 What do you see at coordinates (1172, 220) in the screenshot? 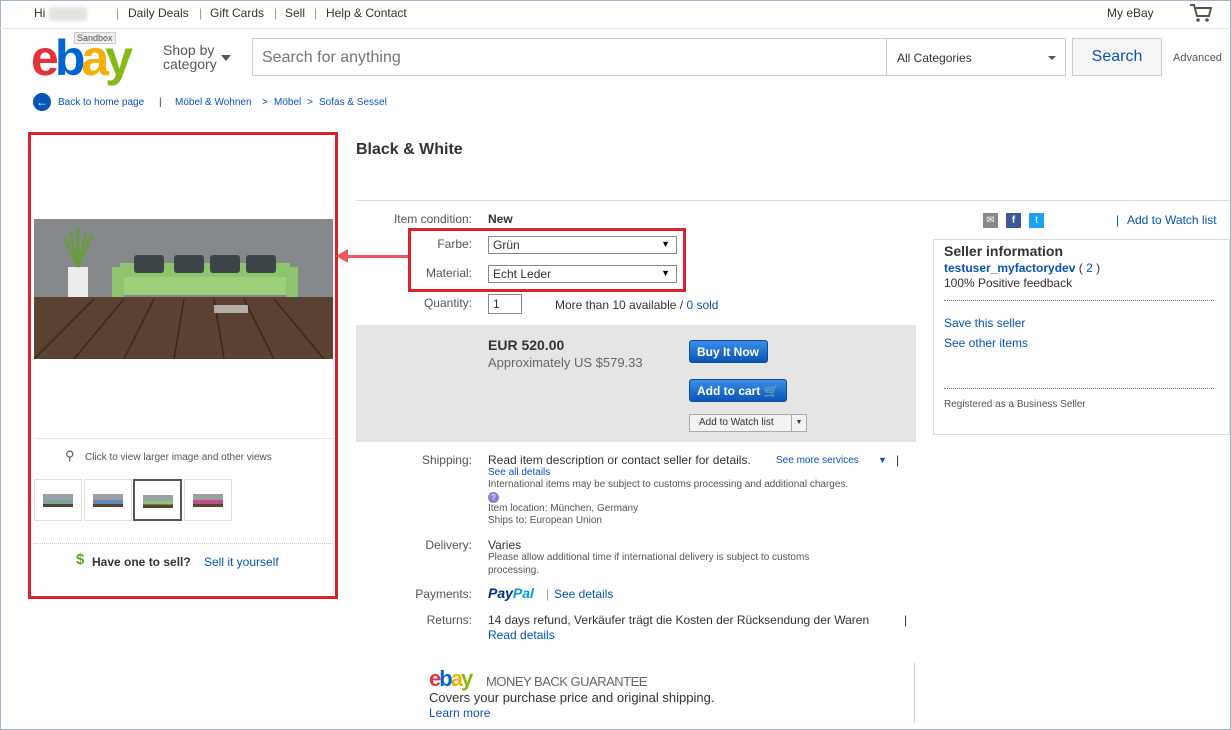
I see `right-add-to-watch-link: Add to Watch list` at bounding box center [1172, 220].